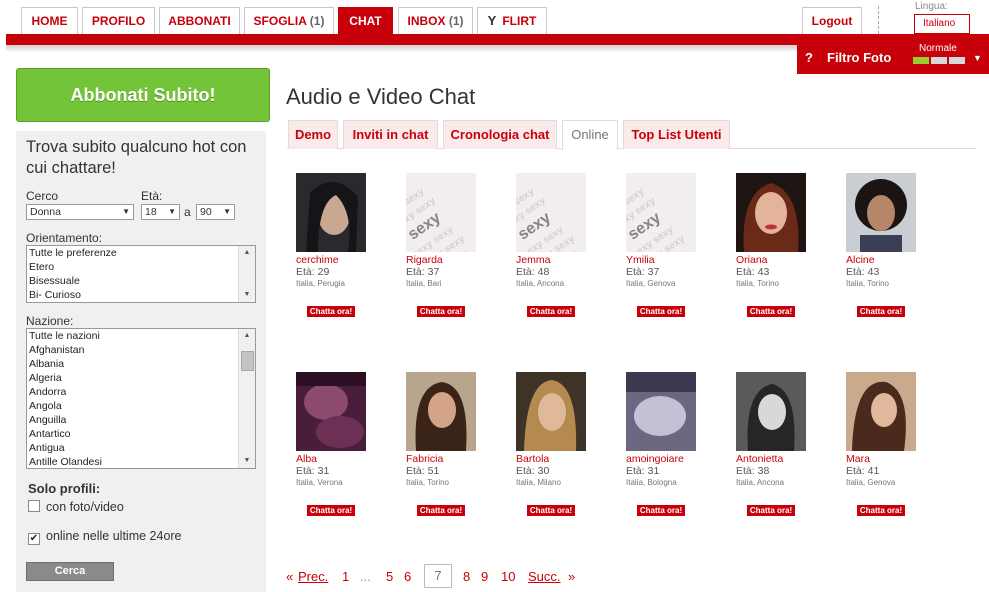 This screenshot has height=592, width=989. I want to click on online-24h-checkbox: ✔ online nelle ultime 24ore, so click(105, 537).